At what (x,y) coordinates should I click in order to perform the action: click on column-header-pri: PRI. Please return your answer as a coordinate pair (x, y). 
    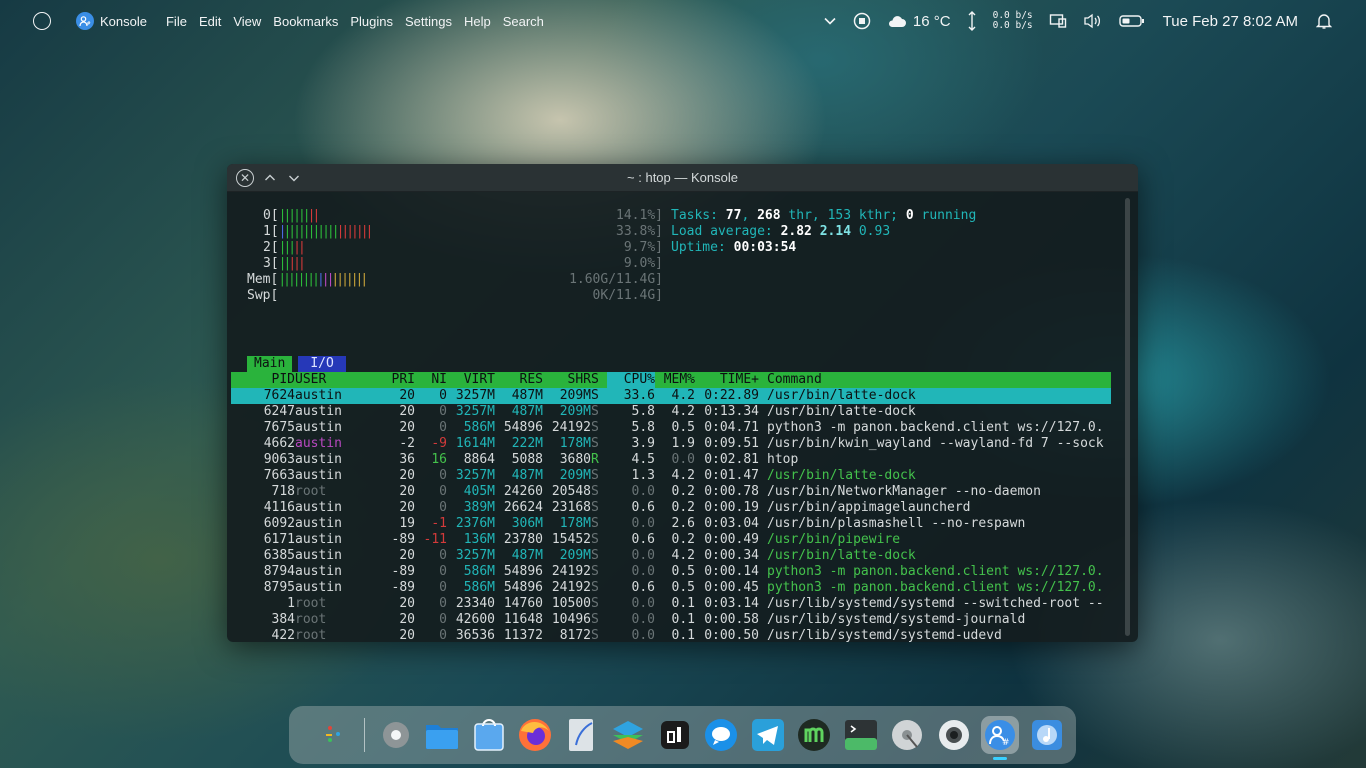
    Looking at the image, I should click on (403, 380).